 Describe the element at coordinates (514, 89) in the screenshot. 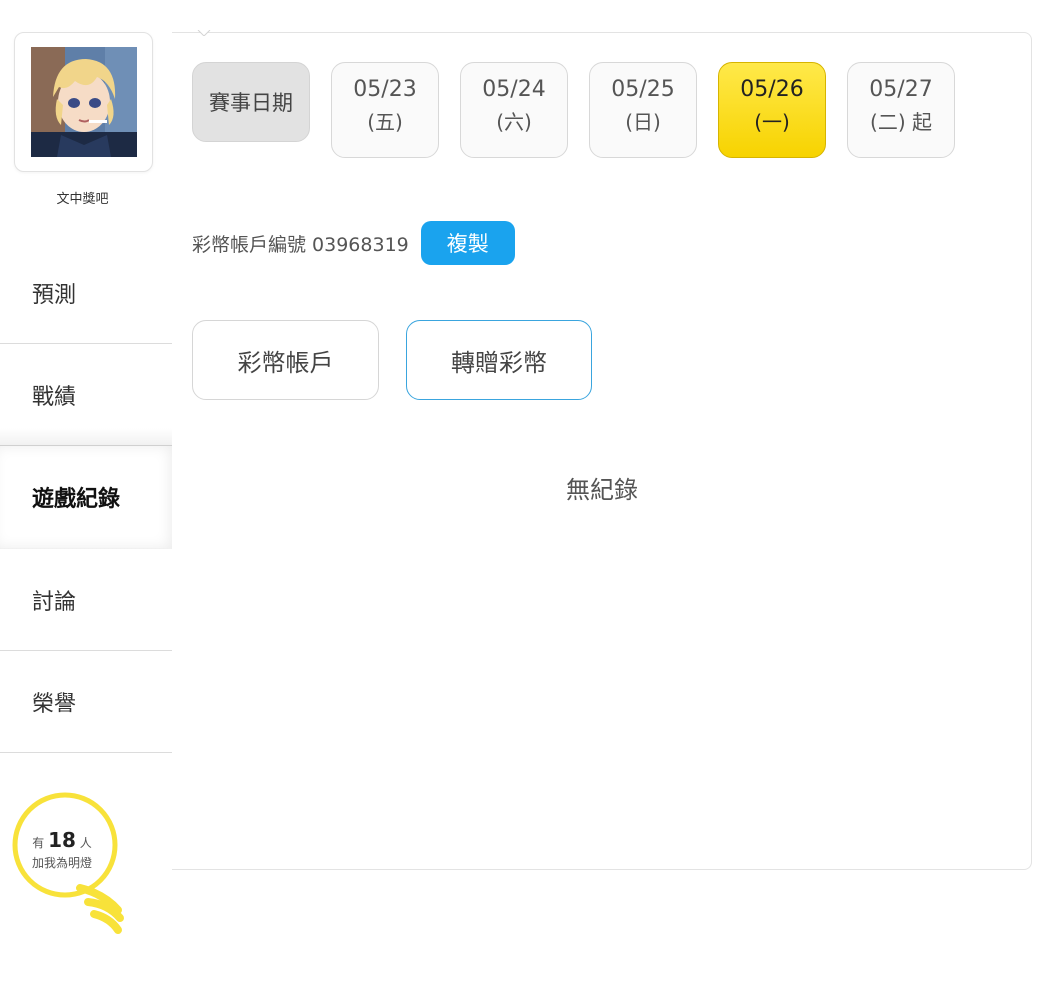

I see `date-text: 05/24` at that location.